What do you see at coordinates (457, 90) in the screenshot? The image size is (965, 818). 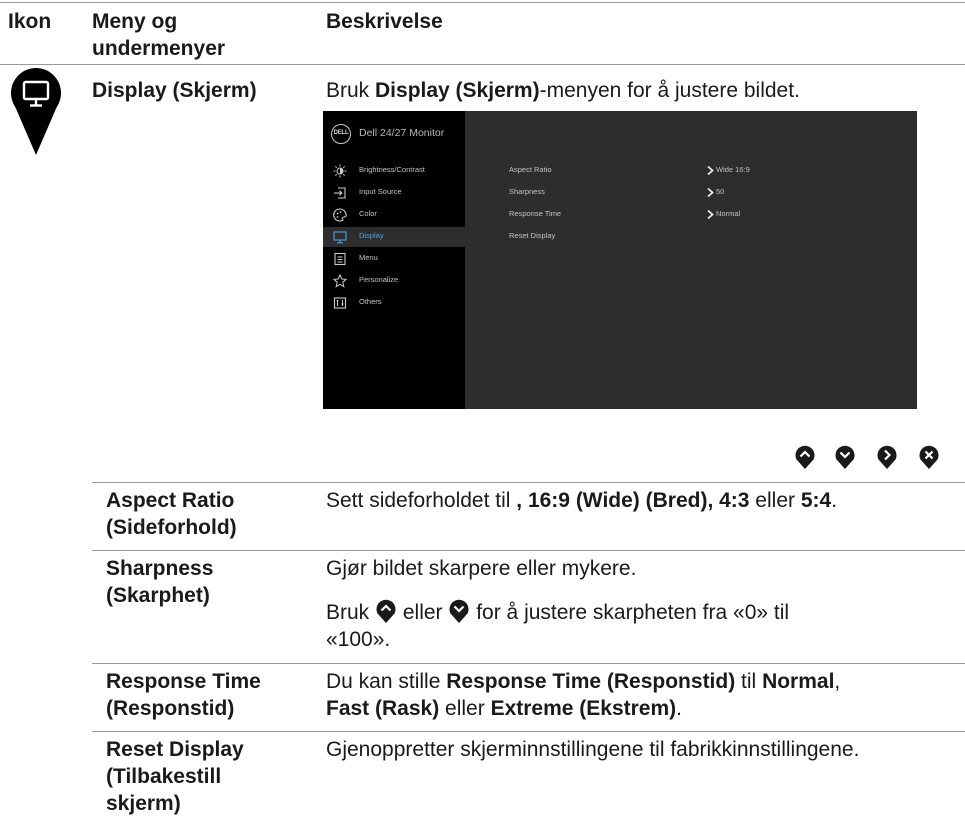 I see `display-desc-bold: Display (Skjerm)` at bounding box center [457, 90].